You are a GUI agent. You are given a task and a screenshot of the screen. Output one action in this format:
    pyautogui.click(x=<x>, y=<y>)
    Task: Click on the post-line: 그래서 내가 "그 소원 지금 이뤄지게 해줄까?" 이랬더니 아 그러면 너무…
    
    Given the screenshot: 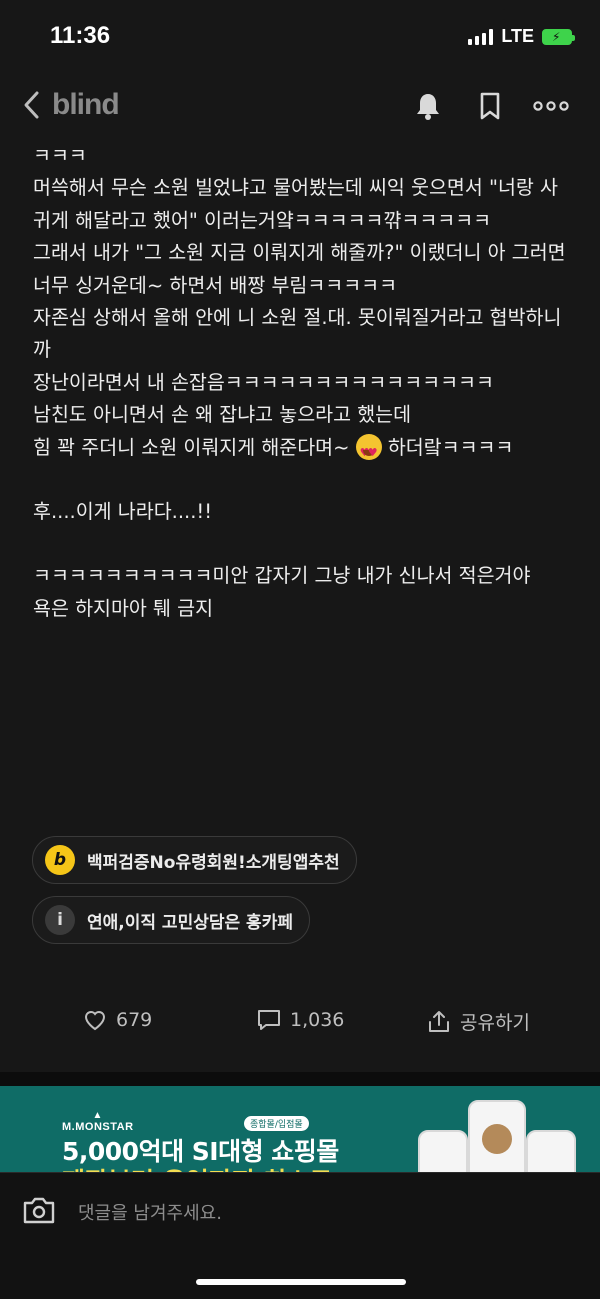 What is the action you would take?
    pyautogui.click(x=299, y=269)
    